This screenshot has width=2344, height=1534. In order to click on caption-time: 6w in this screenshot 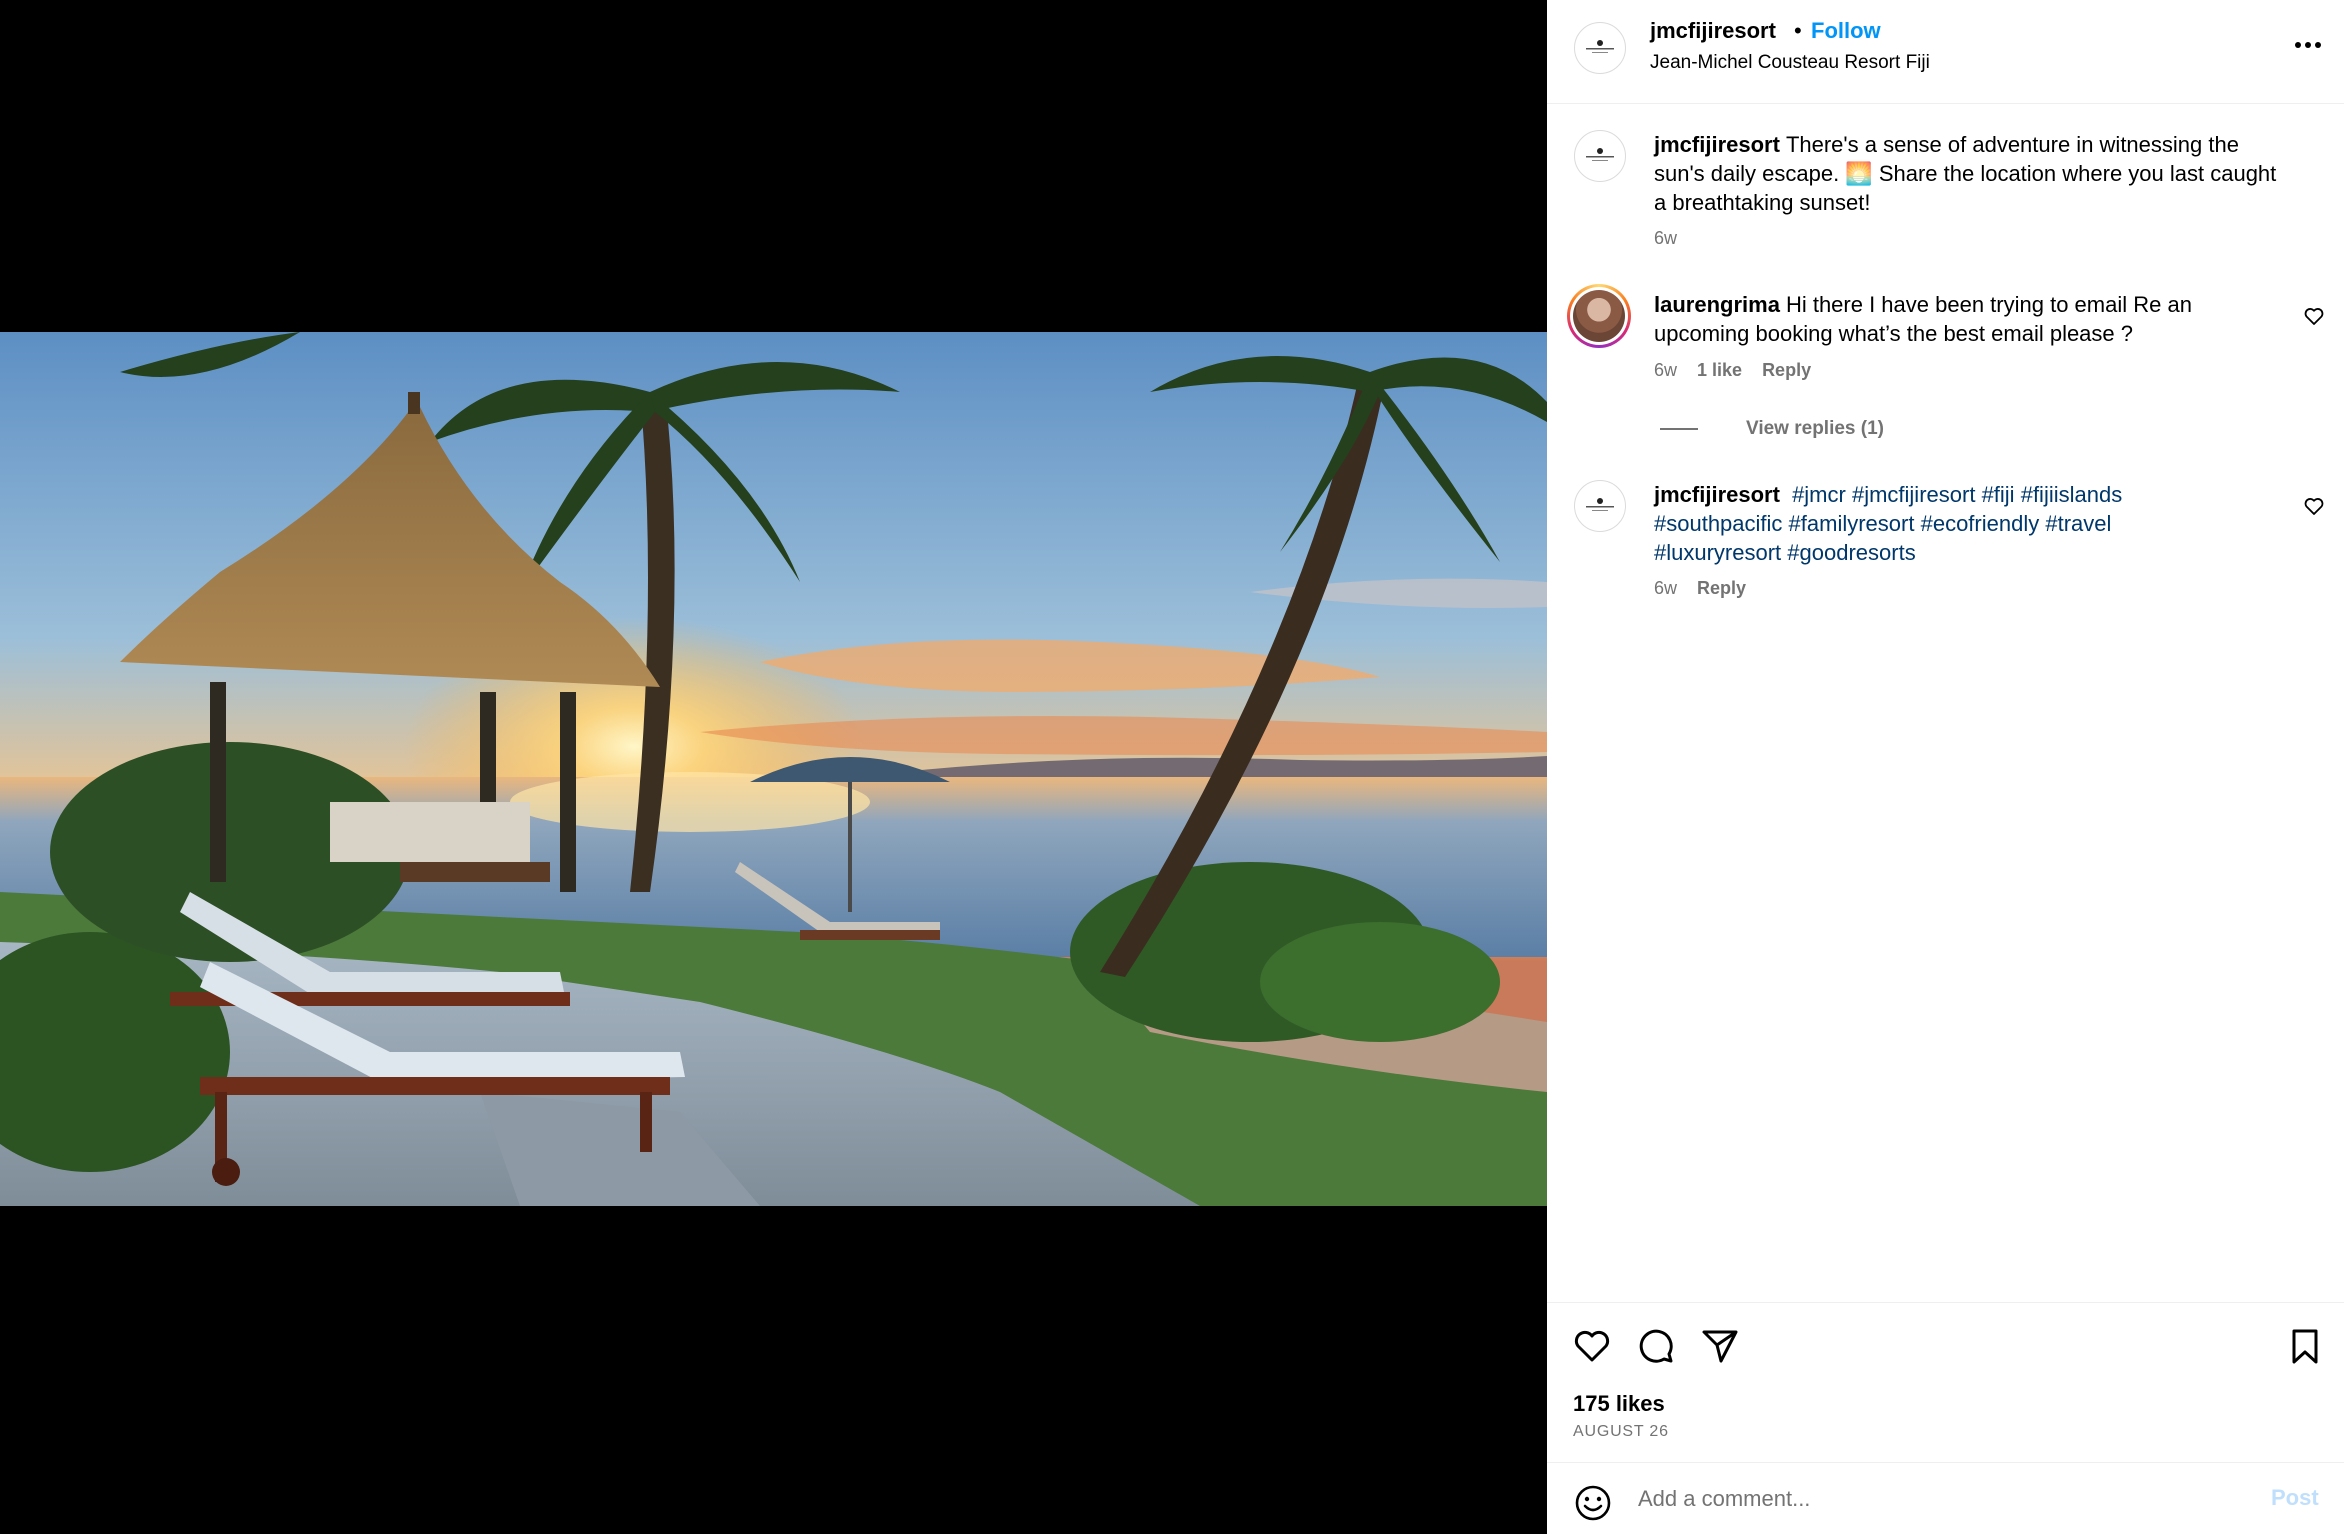, I will do `click(1665, 238)`.